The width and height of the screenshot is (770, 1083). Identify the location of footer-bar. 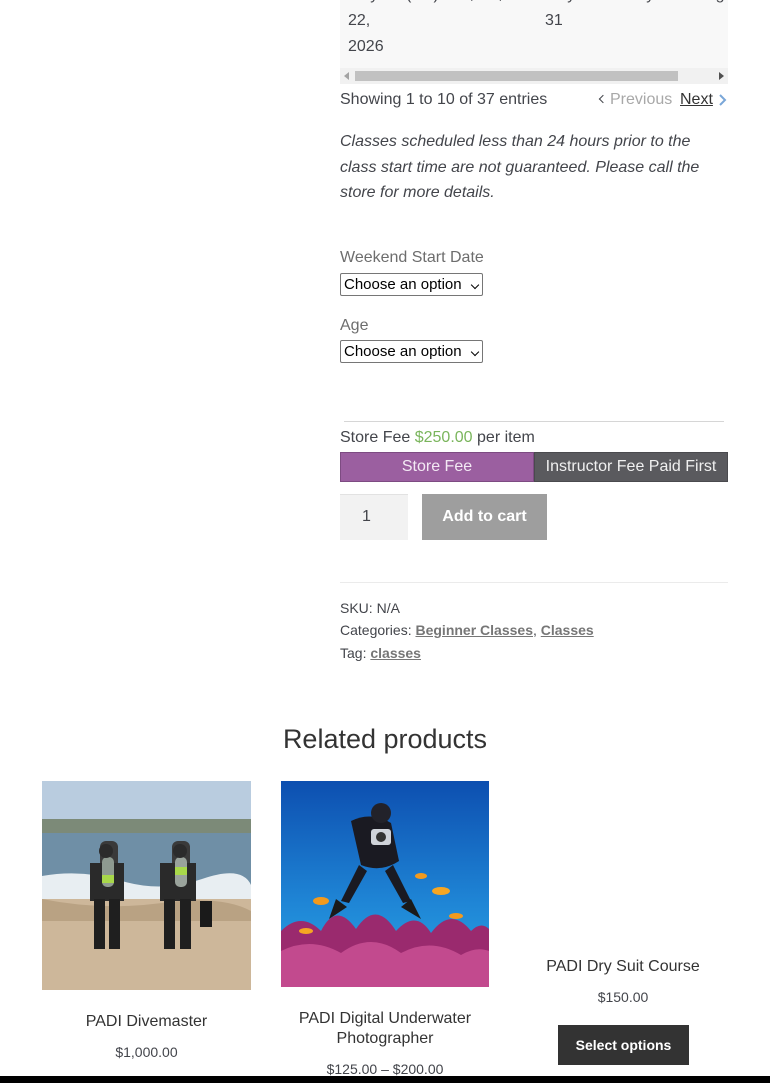
(385, 1079).